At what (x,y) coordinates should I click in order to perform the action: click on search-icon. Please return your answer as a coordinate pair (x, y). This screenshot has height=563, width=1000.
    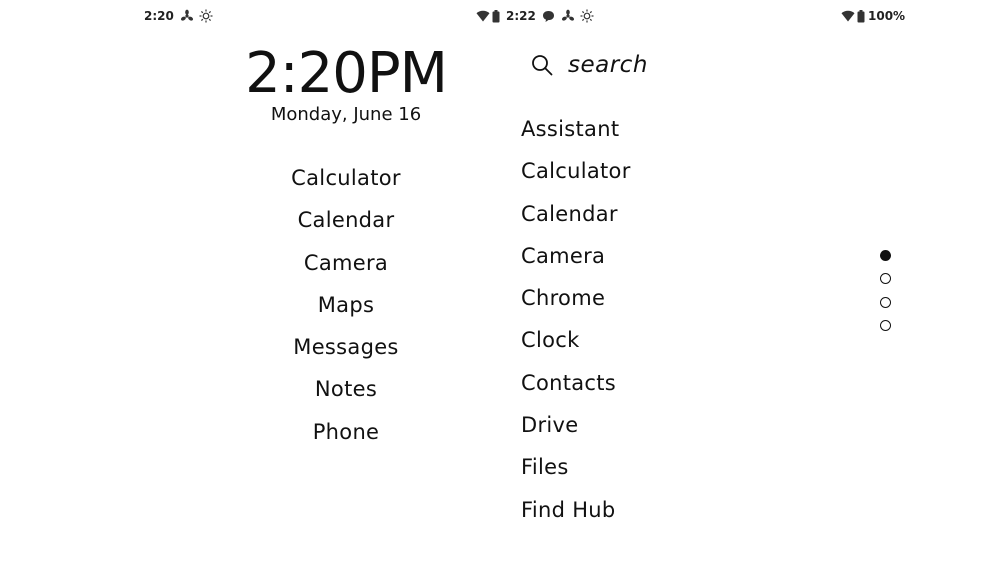
    Looking at the image, I should click on (542, 65).